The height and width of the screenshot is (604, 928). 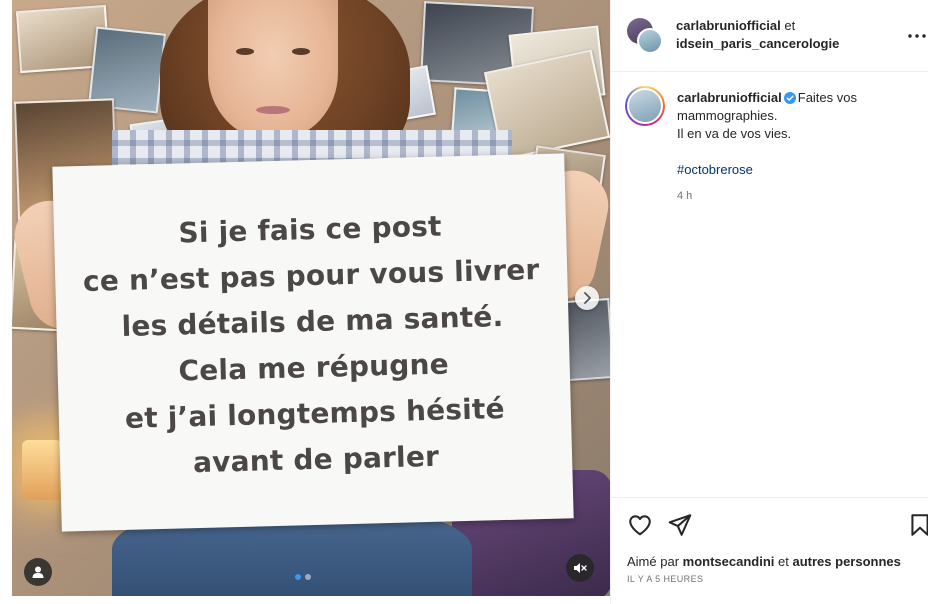 I want to click on caption-username-link: carlabrunio­fficial, so click(x=729, y=97).